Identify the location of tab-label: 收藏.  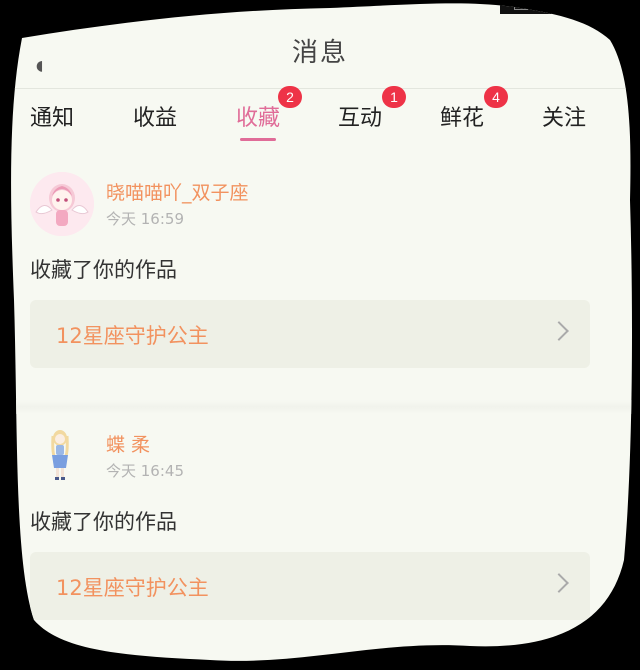
(258, 118).